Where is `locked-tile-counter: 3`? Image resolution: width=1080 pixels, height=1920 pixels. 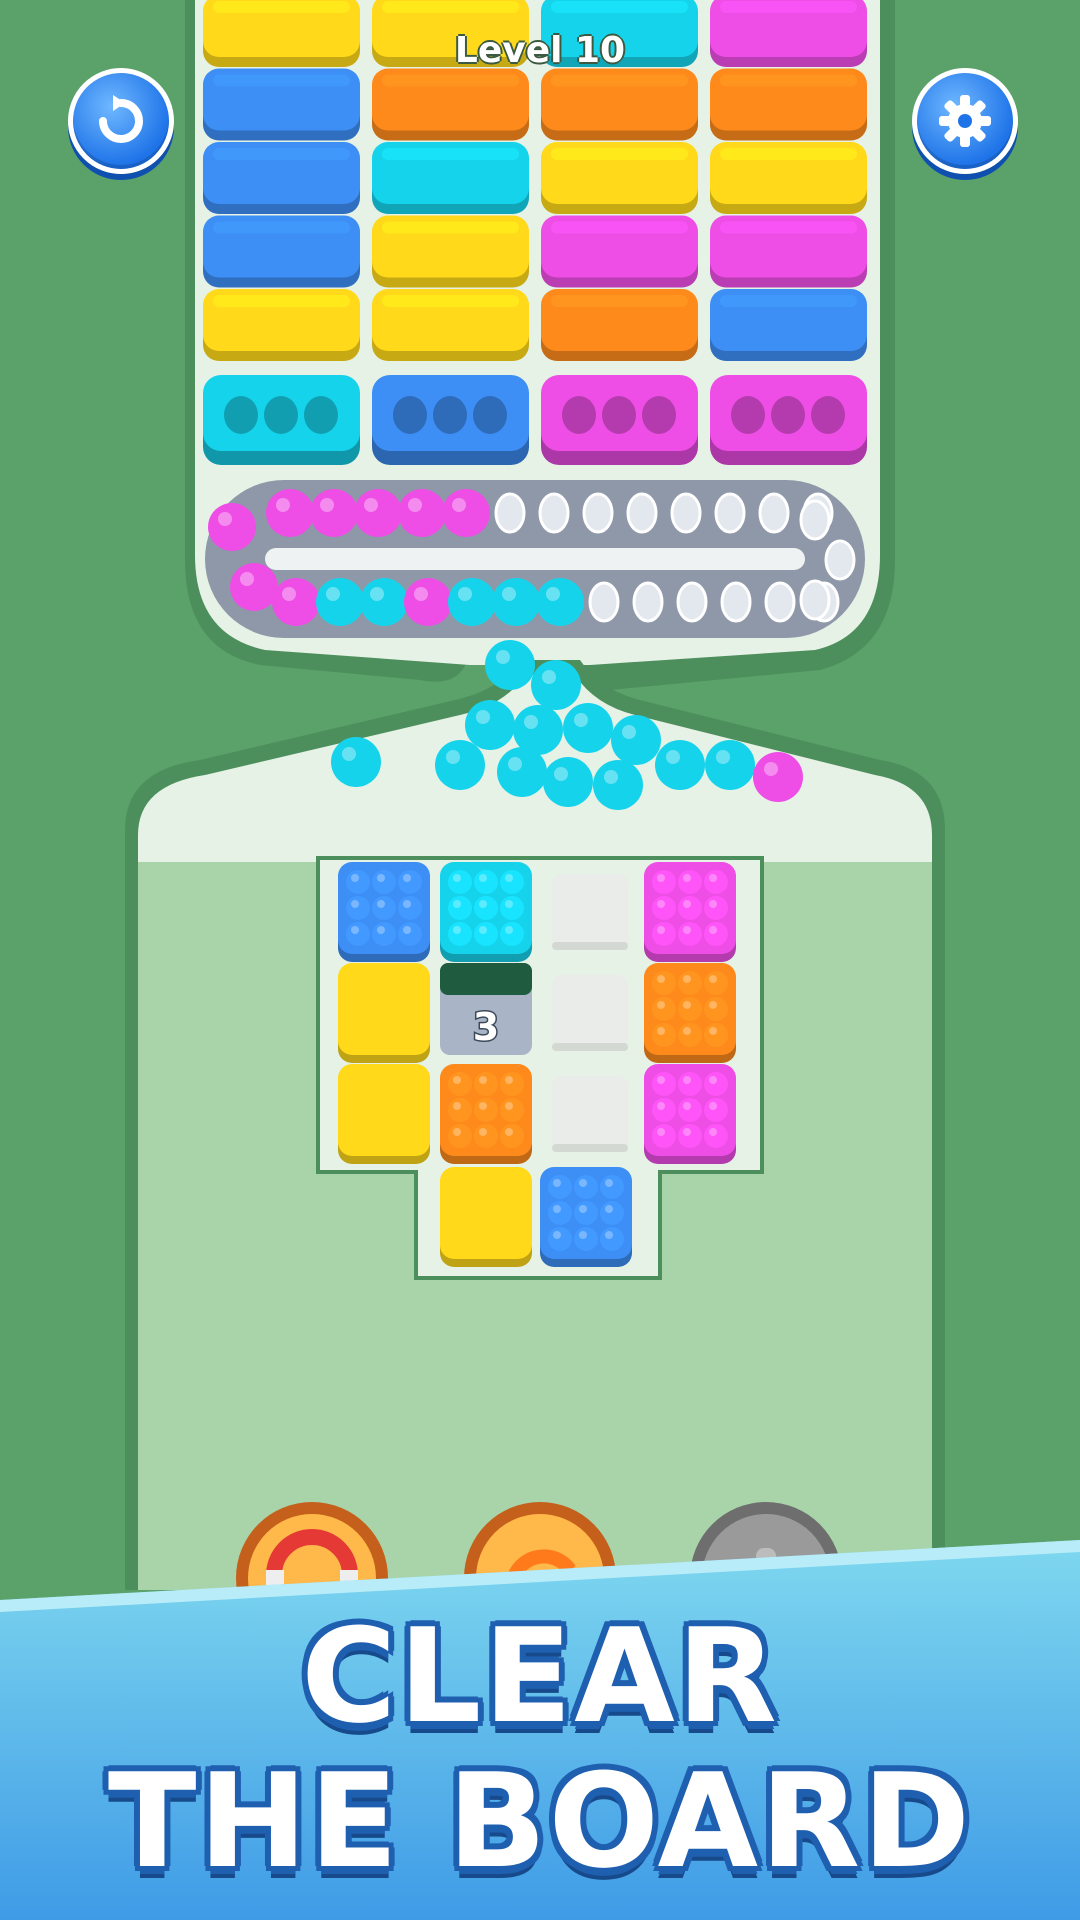
locked-tile-counter: 3 is located at coordinates (486, 1027).